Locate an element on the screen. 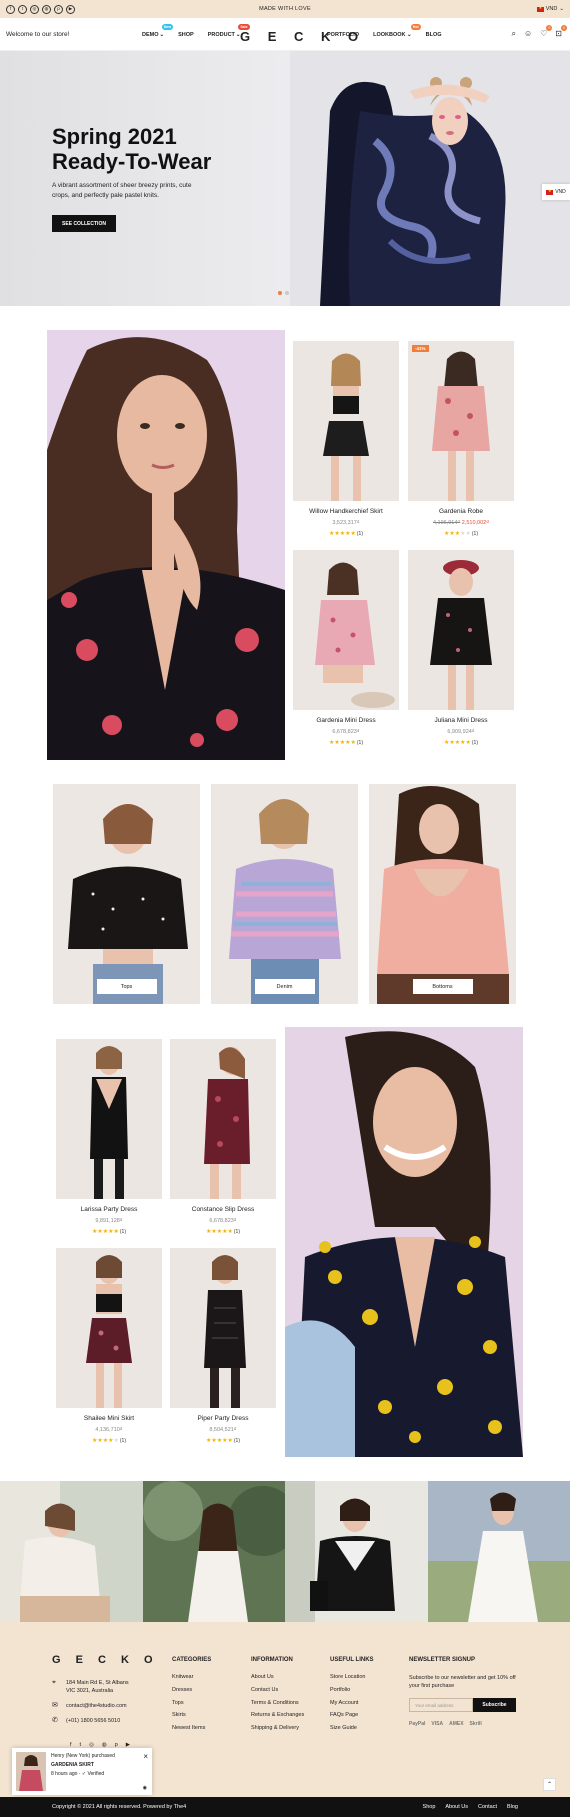 Image resolution: width=570 pixels, height=1817 pixels. main-nav-left: DEMO ⌄ New SHOP PRODUCT ⌄ Sale is located at coordinates (196, 31).